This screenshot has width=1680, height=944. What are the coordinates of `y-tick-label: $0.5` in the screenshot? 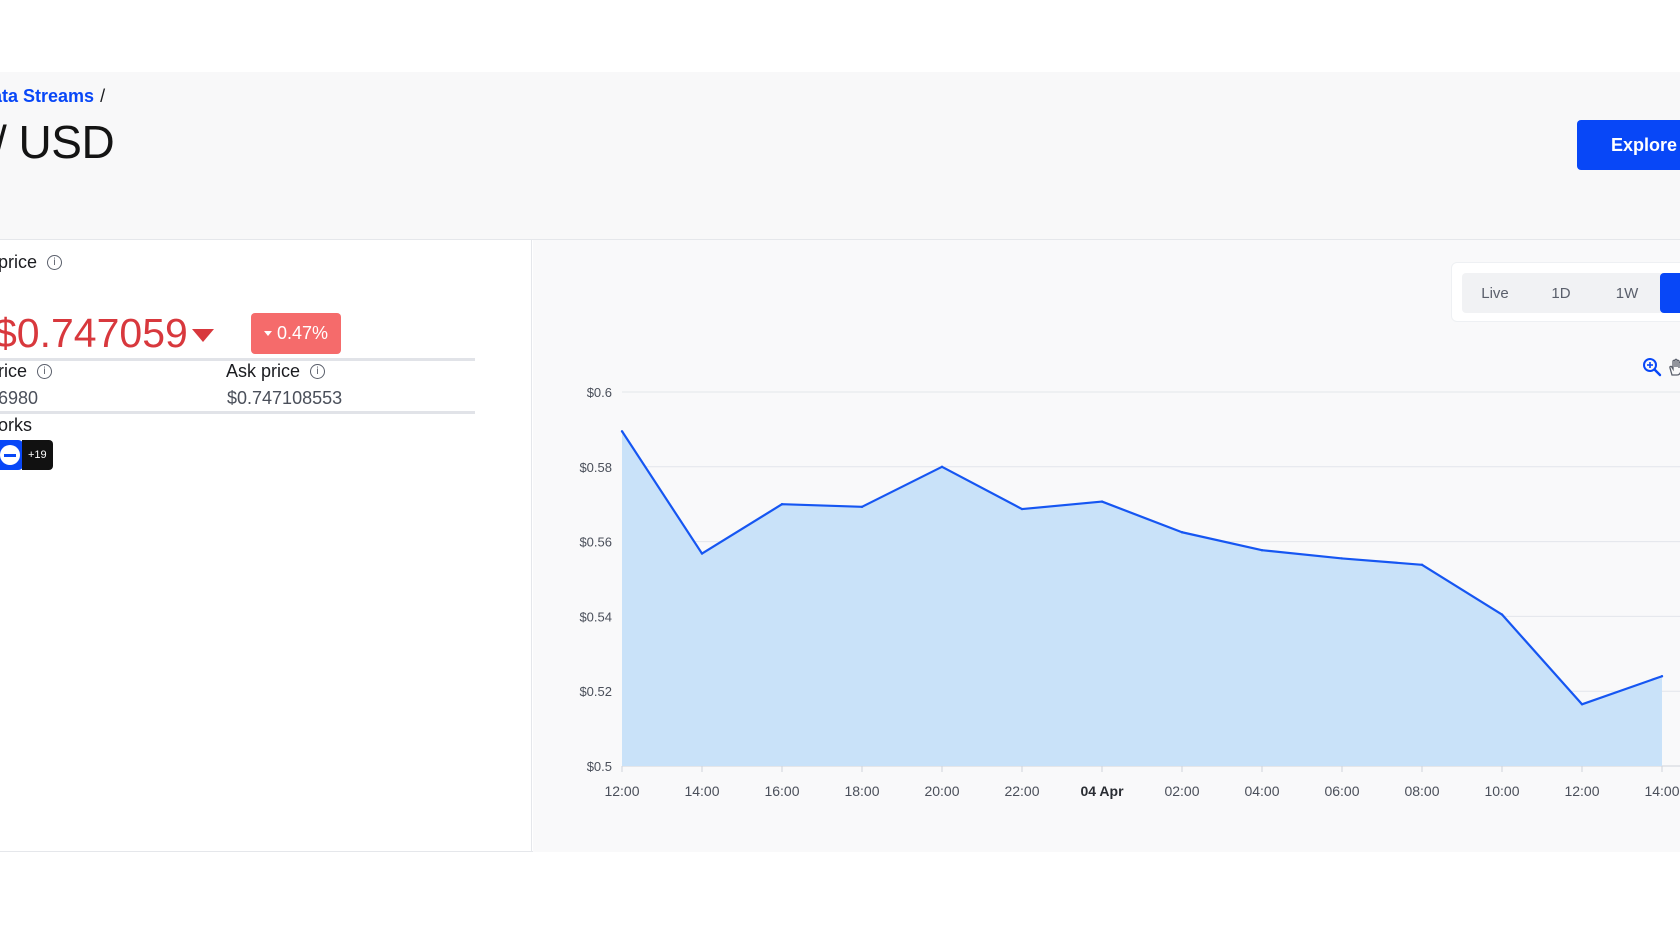 It's located at (599, 766).